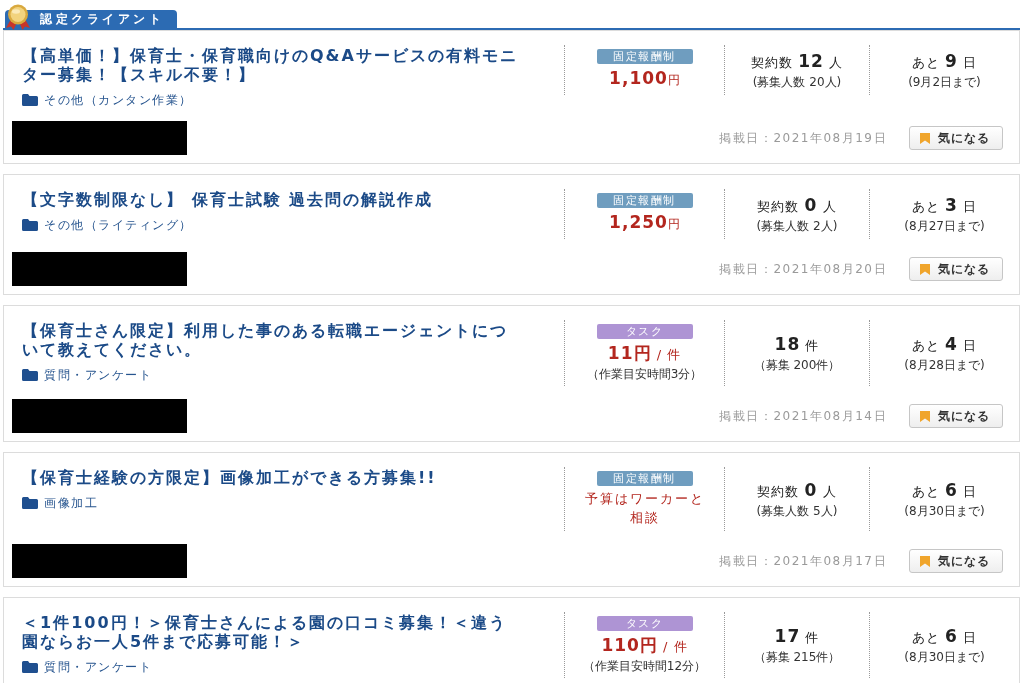 This screenshot has height=683, width=1024. Describe the element at coordinates (797, 365) in the screenshot. I see `recruit-count: （募集 200件）` at that location.